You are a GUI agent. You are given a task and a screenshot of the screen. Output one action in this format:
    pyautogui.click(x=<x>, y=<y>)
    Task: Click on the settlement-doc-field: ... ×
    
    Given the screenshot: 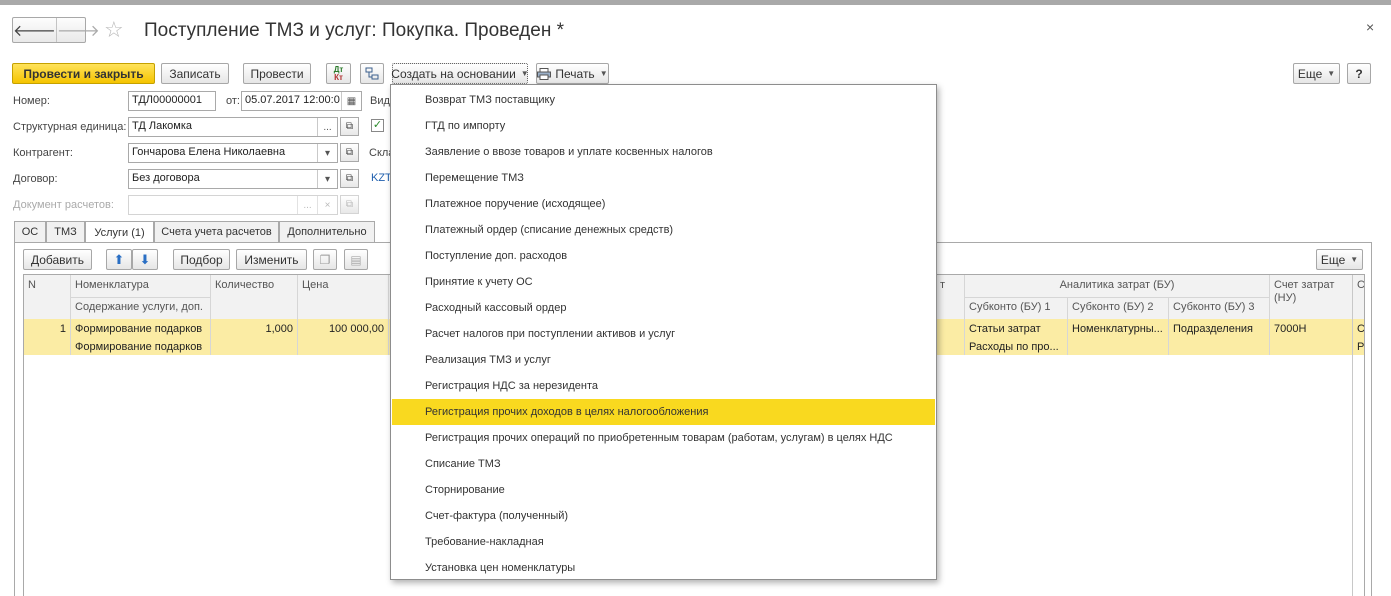 What is the action you would take?
    pyautogui.click(x=233, y=205)
    